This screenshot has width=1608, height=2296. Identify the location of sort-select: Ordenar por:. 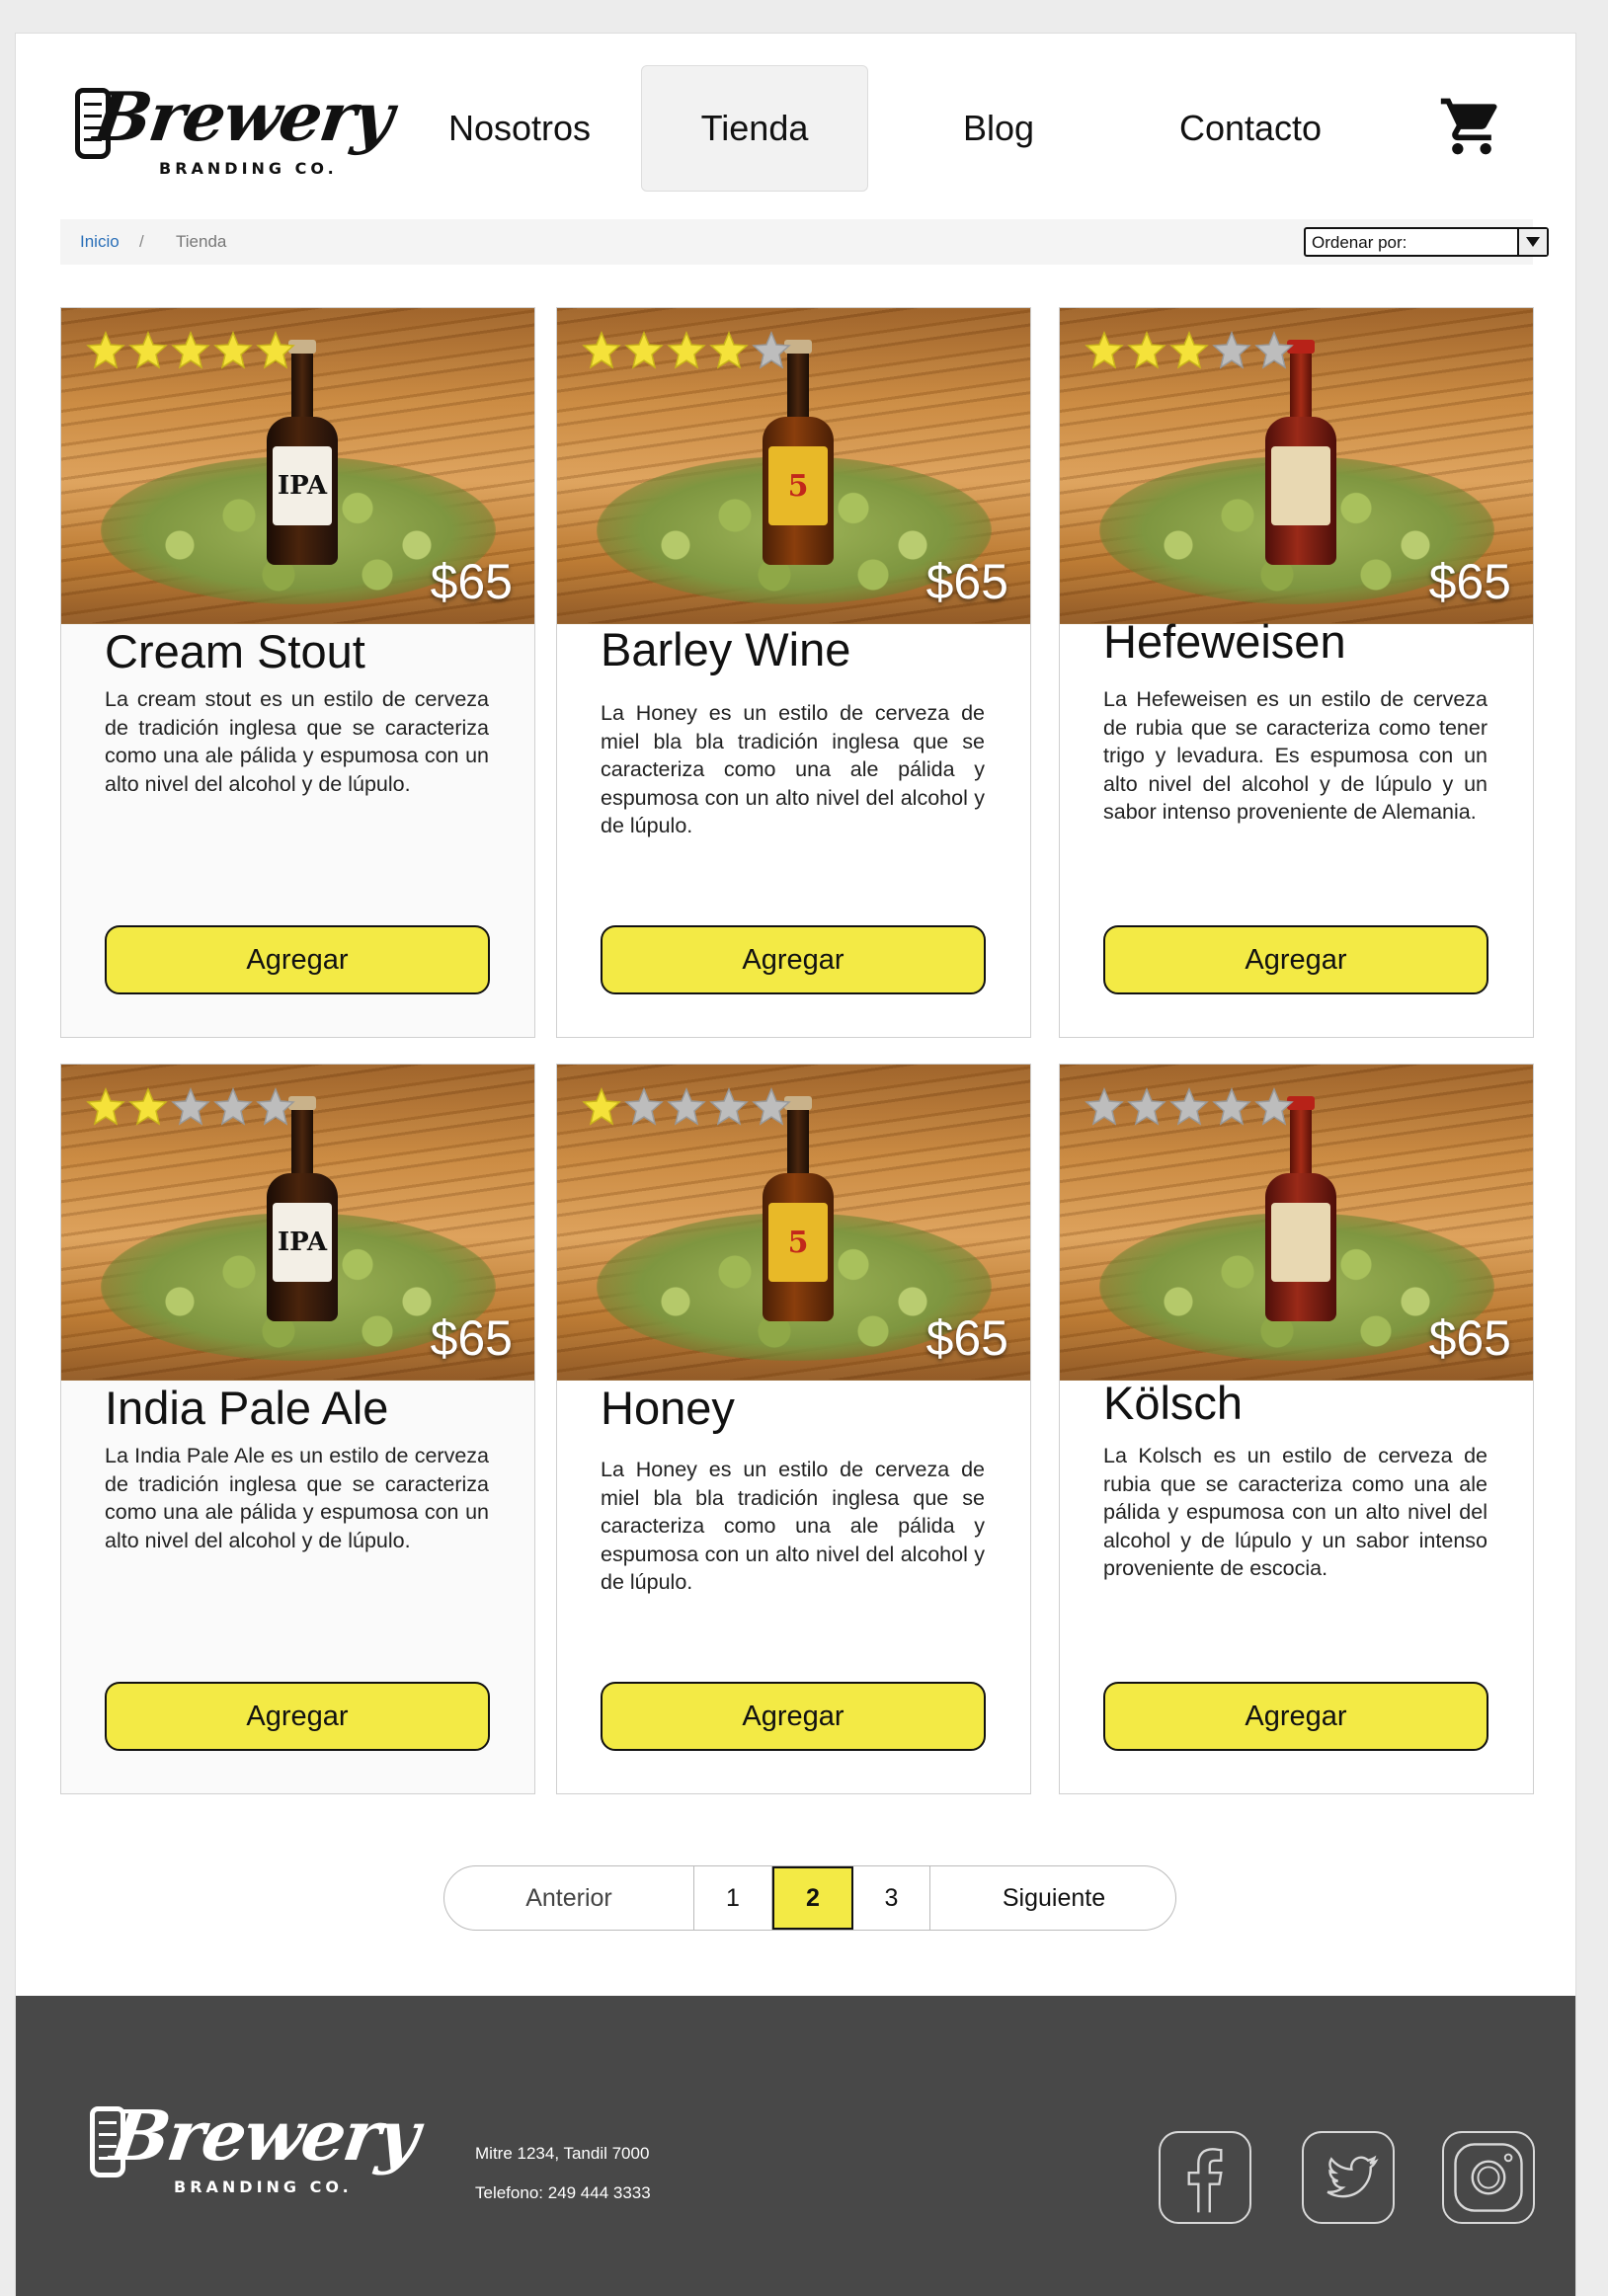
(1426, 242).